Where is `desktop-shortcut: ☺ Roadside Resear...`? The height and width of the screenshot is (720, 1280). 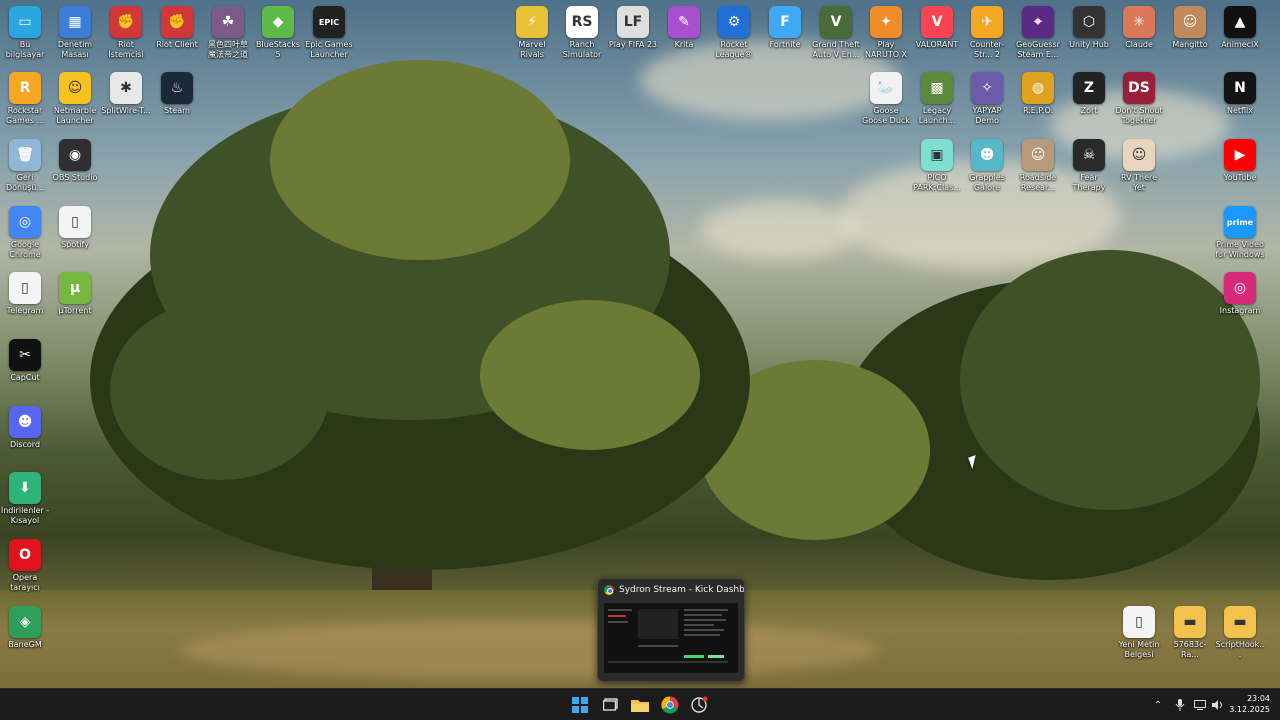 desktop-shortcut: ☺ Roadside Resear... is located at coordinates (1038, 166).